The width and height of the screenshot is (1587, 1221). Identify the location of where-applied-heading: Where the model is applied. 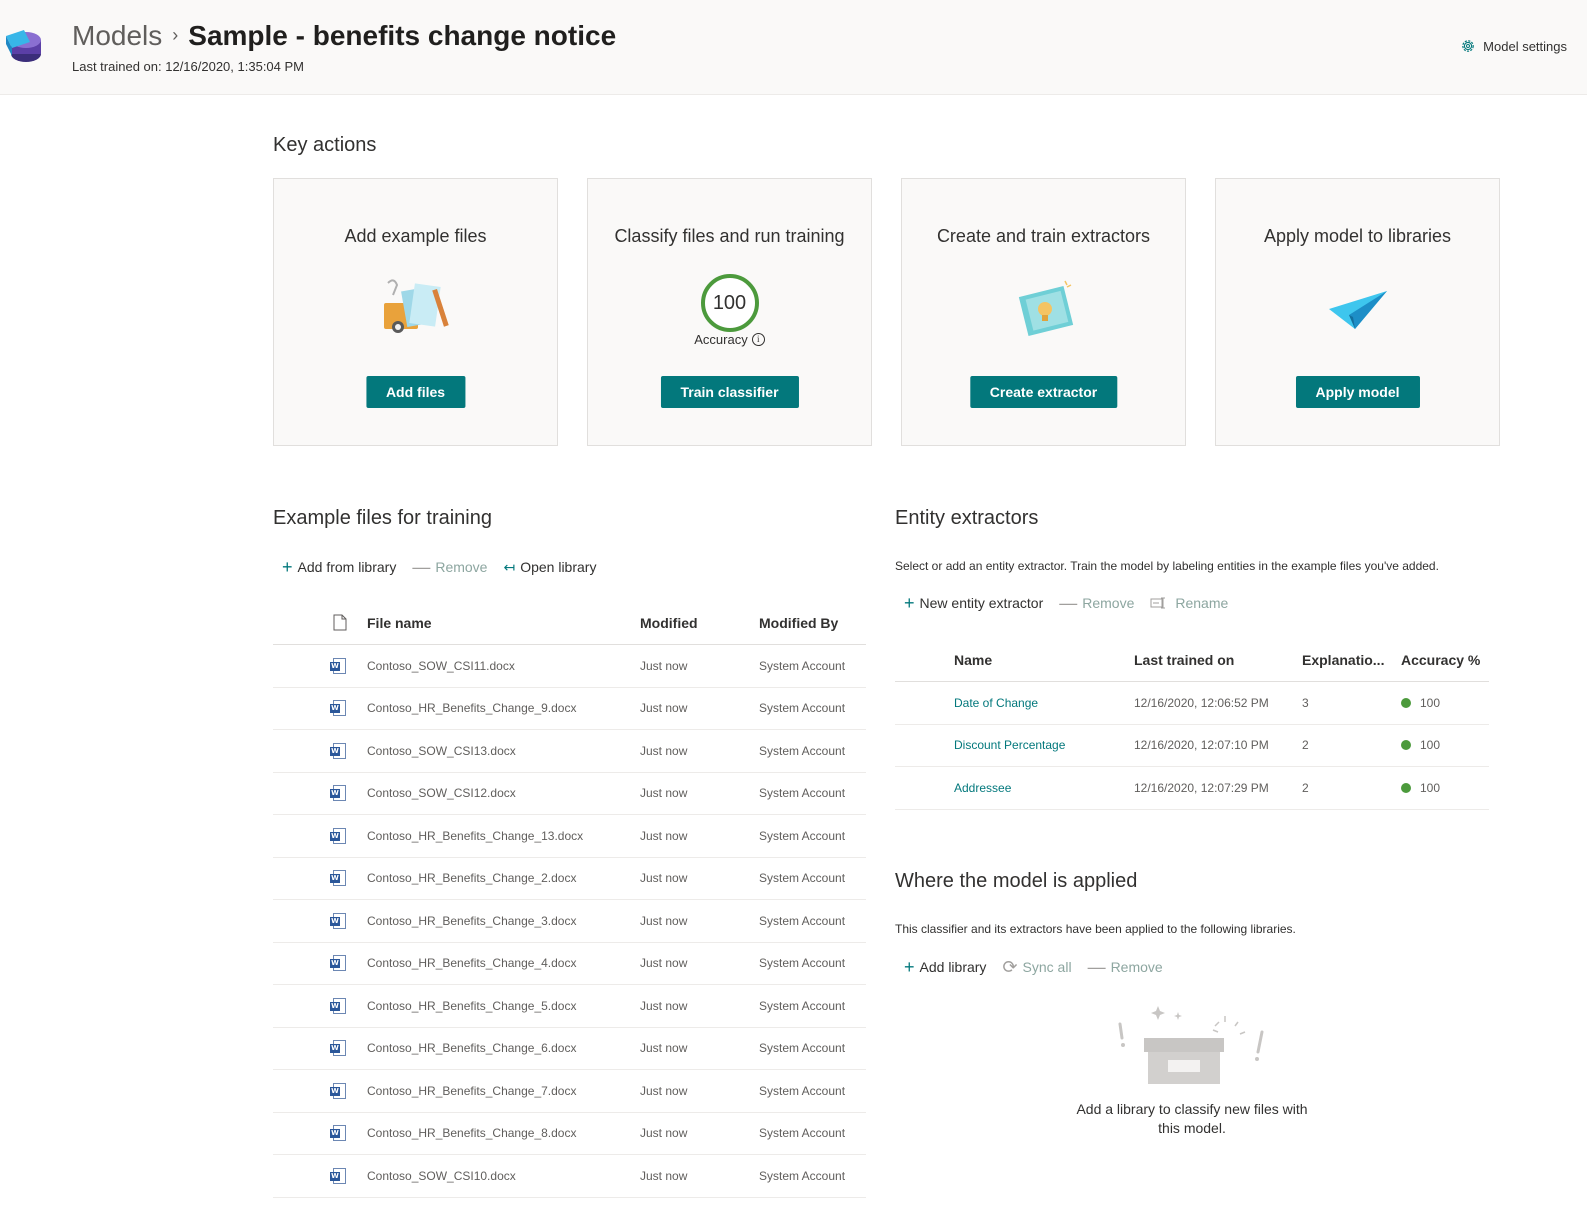
(1016, 881).